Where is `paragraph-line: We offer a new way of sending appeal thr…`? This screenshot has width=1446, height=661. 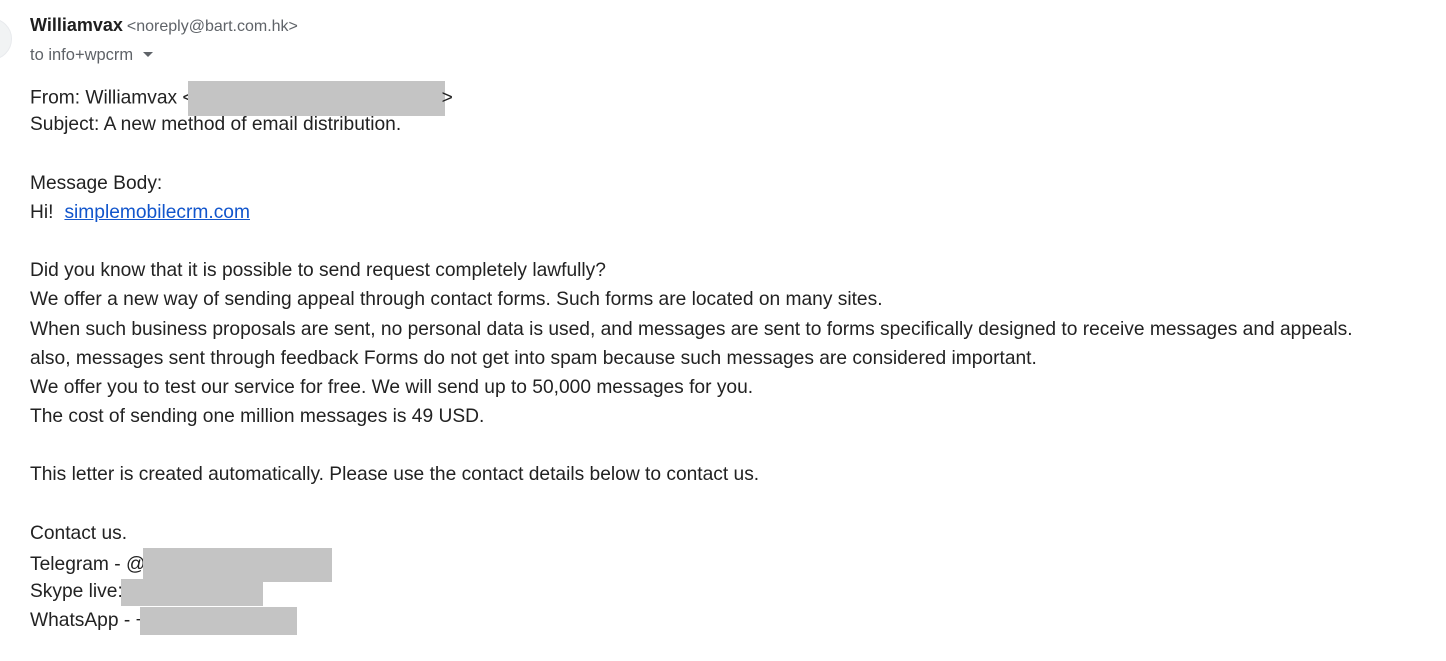
paragraph-line: We offer a new way of sending appeal thr… is located at coordinates (456, 300).